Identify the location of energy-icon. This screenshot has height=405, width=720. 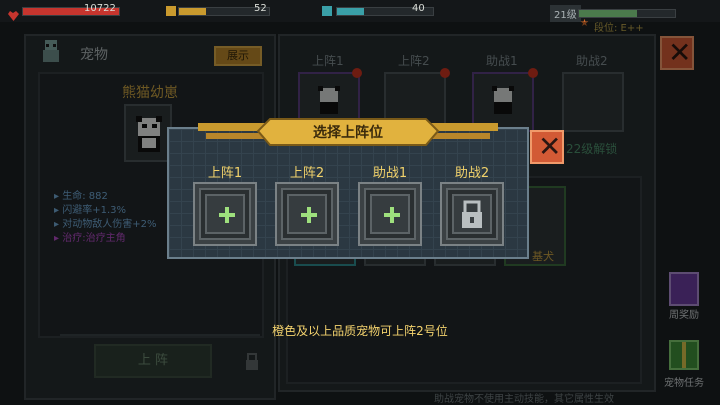
(171, 11).